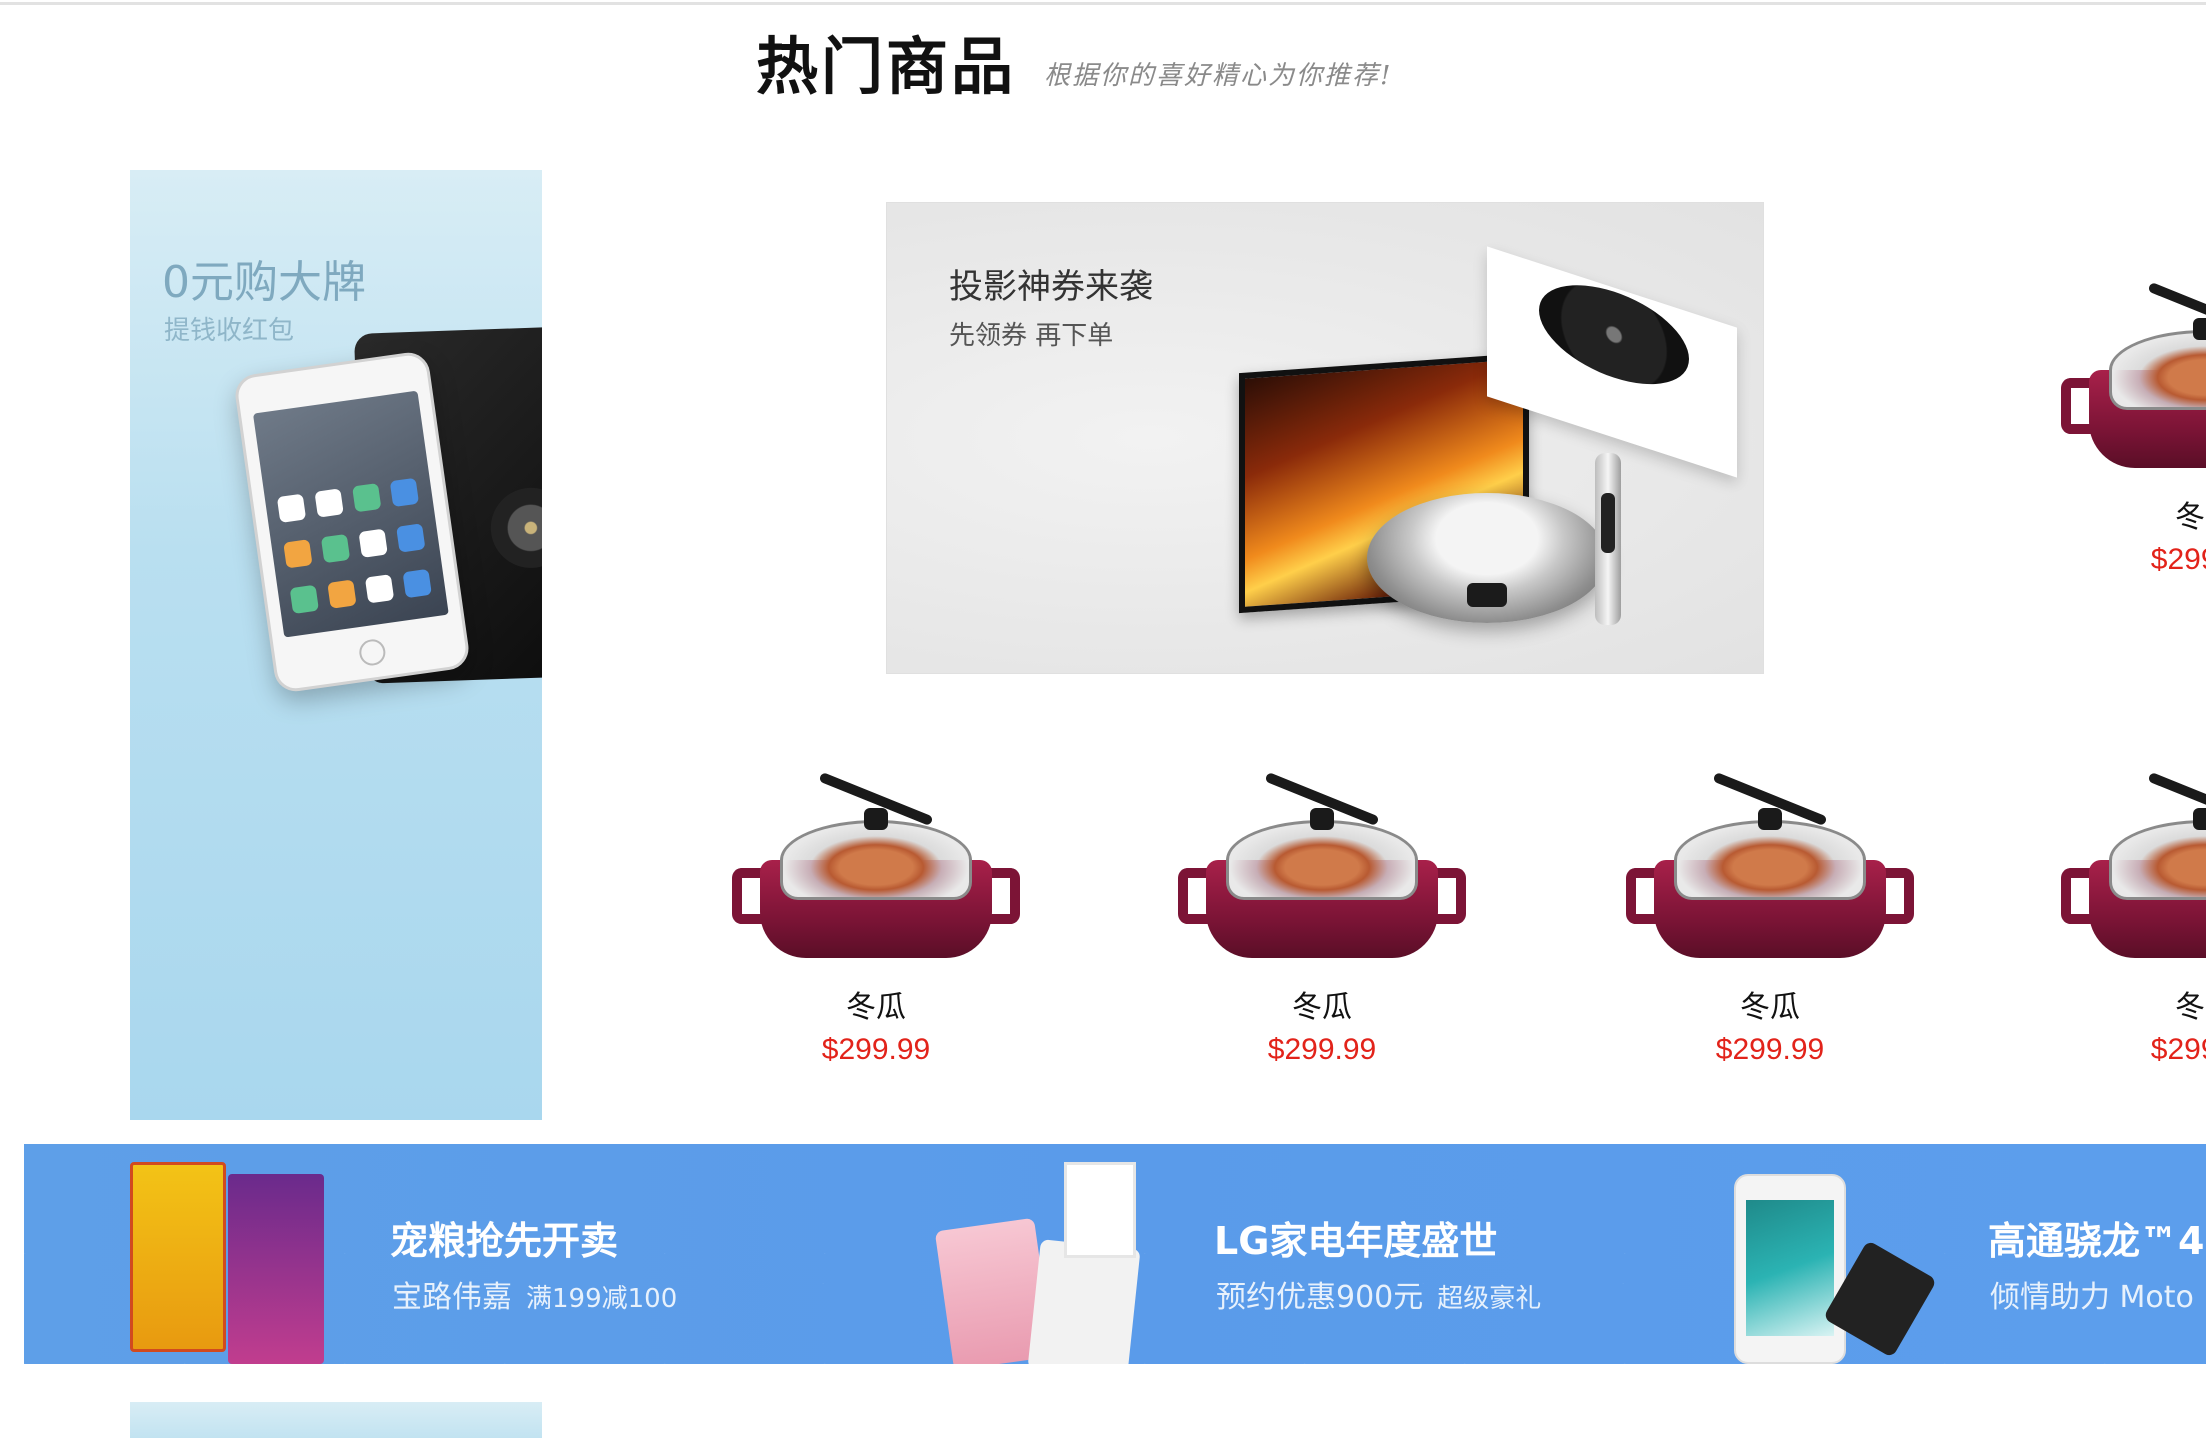 This screenshot has height=1438, width=2206. Describe the element at coordinates (1875, 1254) in the screenshot. I see `promo-item-snapdragon: 高通骁龙™4 倾情助力 Moto` at that location.